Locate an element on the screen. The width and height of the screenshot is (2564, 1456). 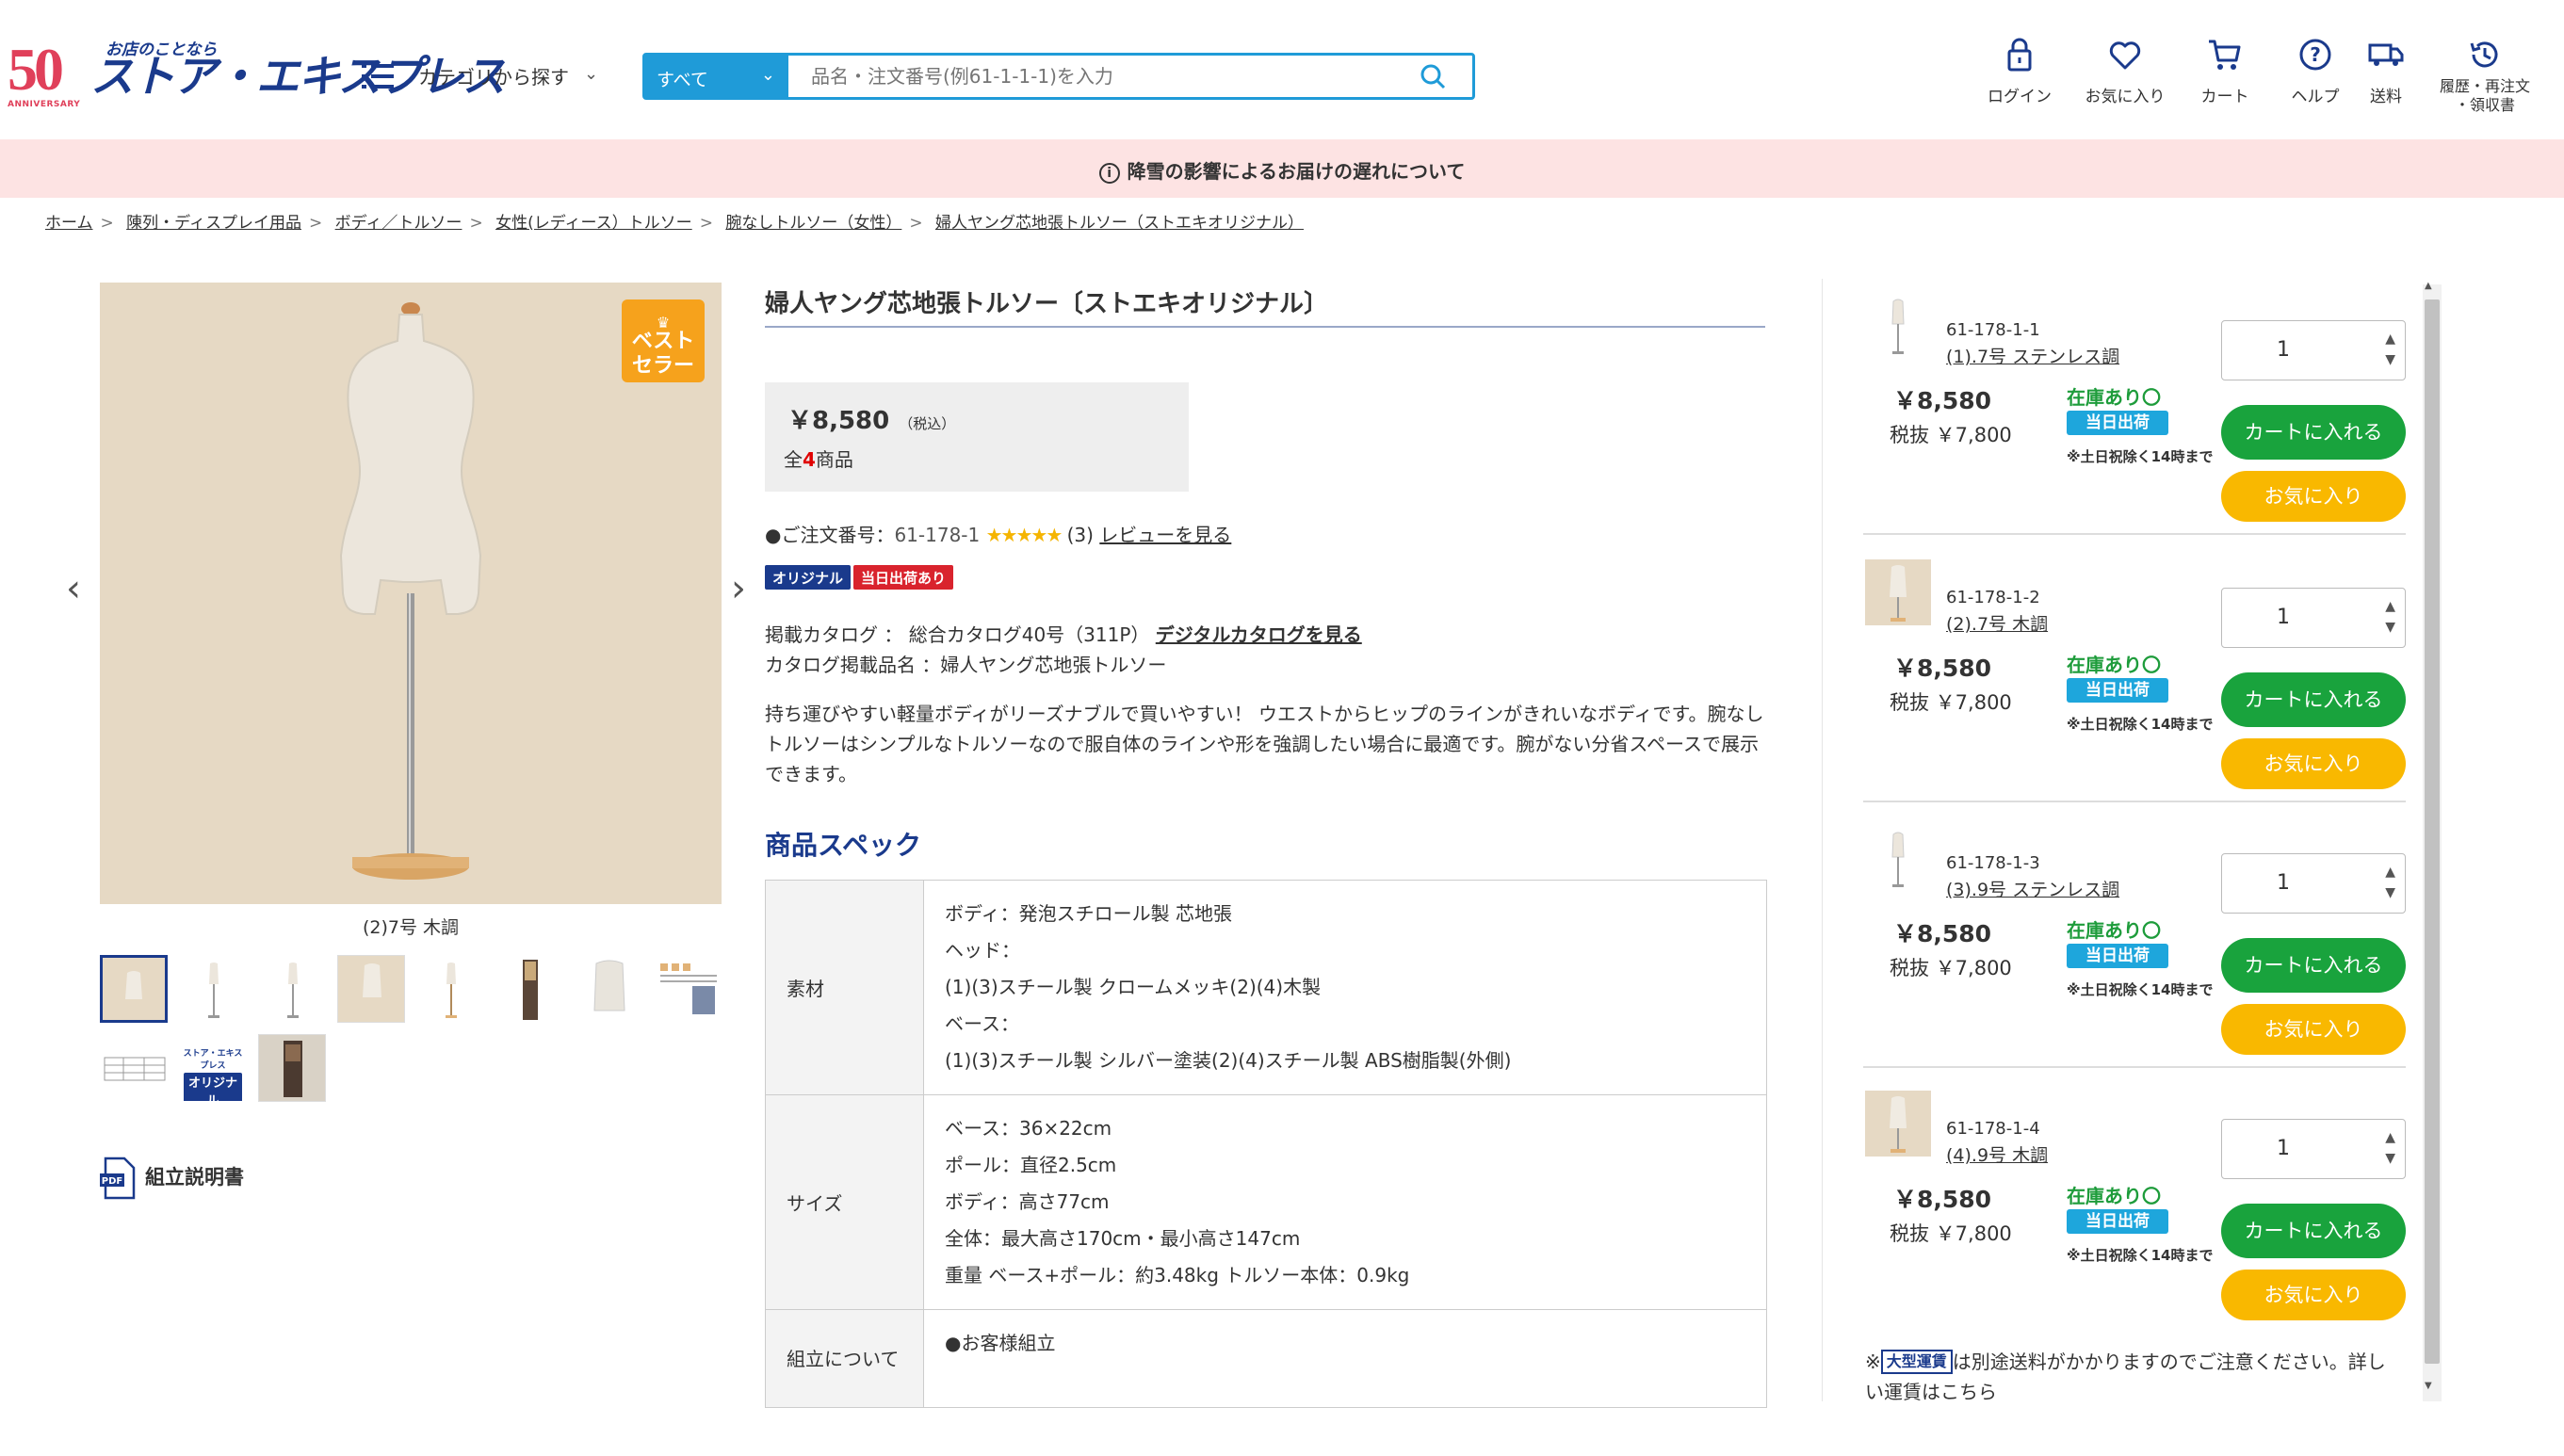
breadcrumb-item: 女性(レディース）トルソー is located at coordinates (593, 223).